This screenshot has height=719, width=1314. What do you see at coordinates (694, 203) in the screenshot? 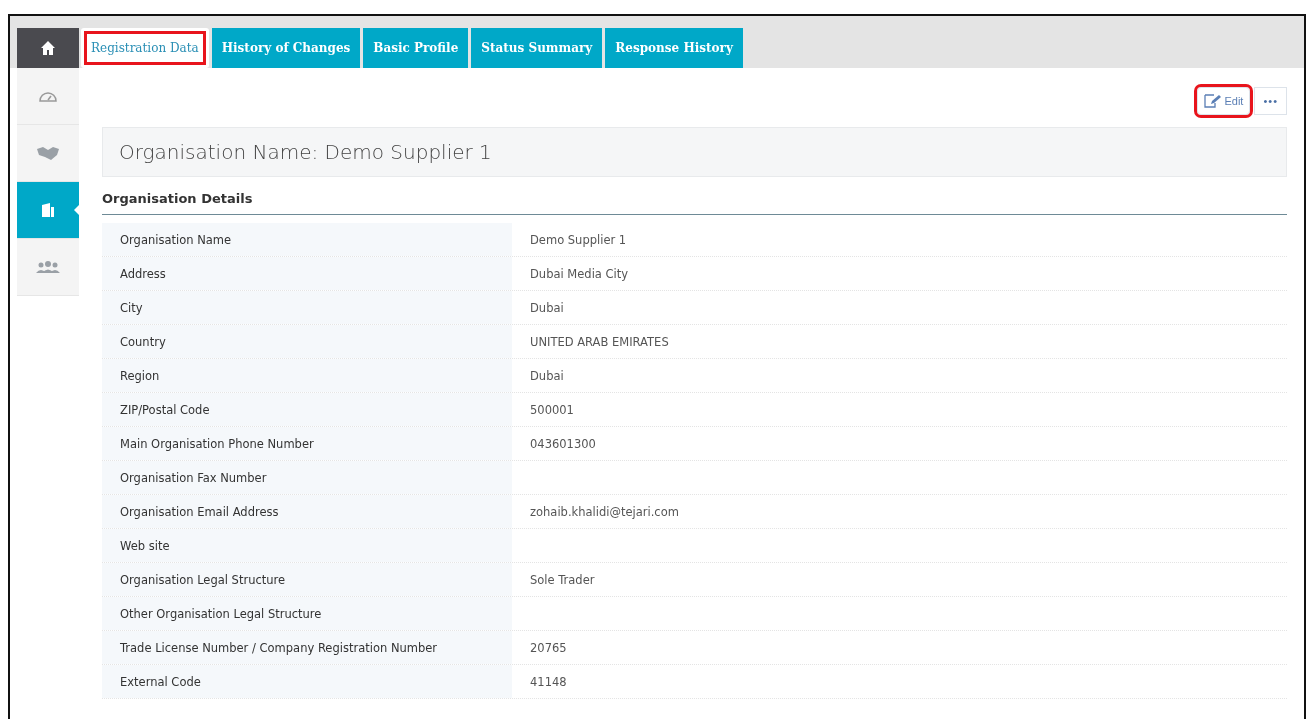
I see `section-title: Organisation Details` at bounding box center [694, 203].